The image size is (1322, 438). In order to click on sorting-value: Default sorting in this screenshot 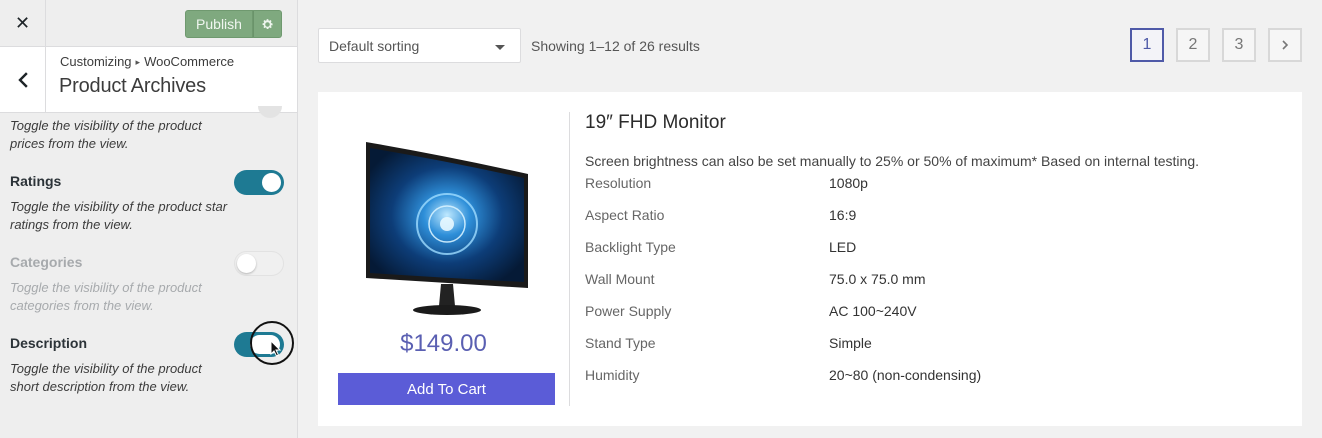, I will do `click(374, 46)`.